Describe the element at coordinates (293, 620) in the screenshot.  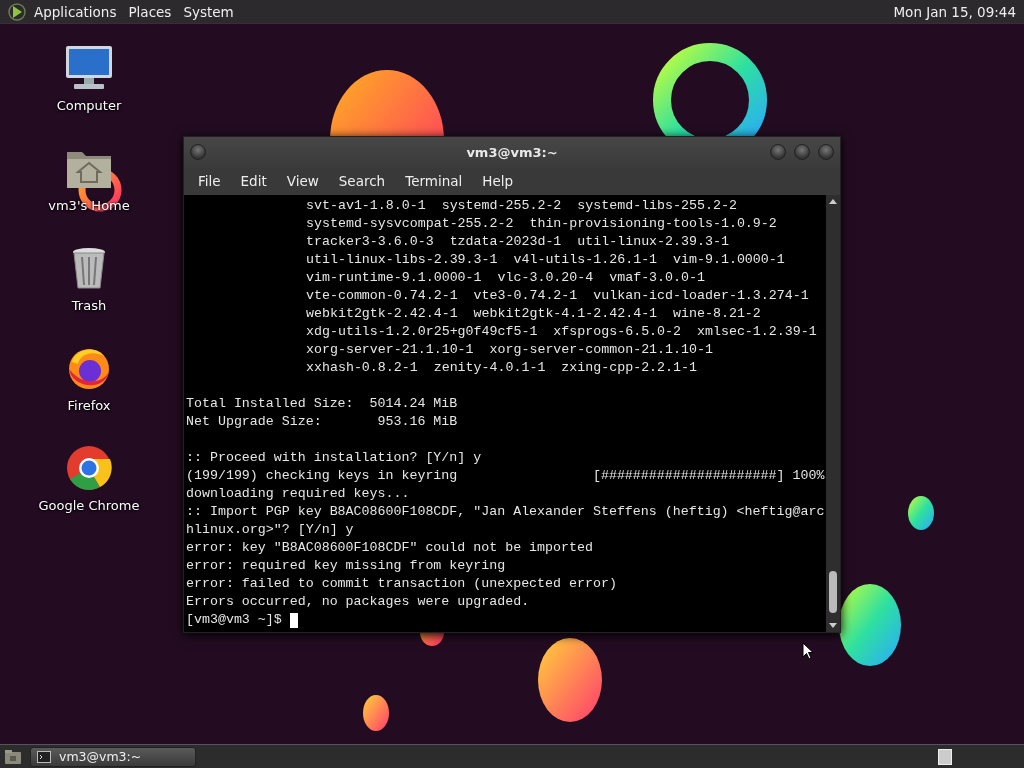
I see `text-cursor` at that location.